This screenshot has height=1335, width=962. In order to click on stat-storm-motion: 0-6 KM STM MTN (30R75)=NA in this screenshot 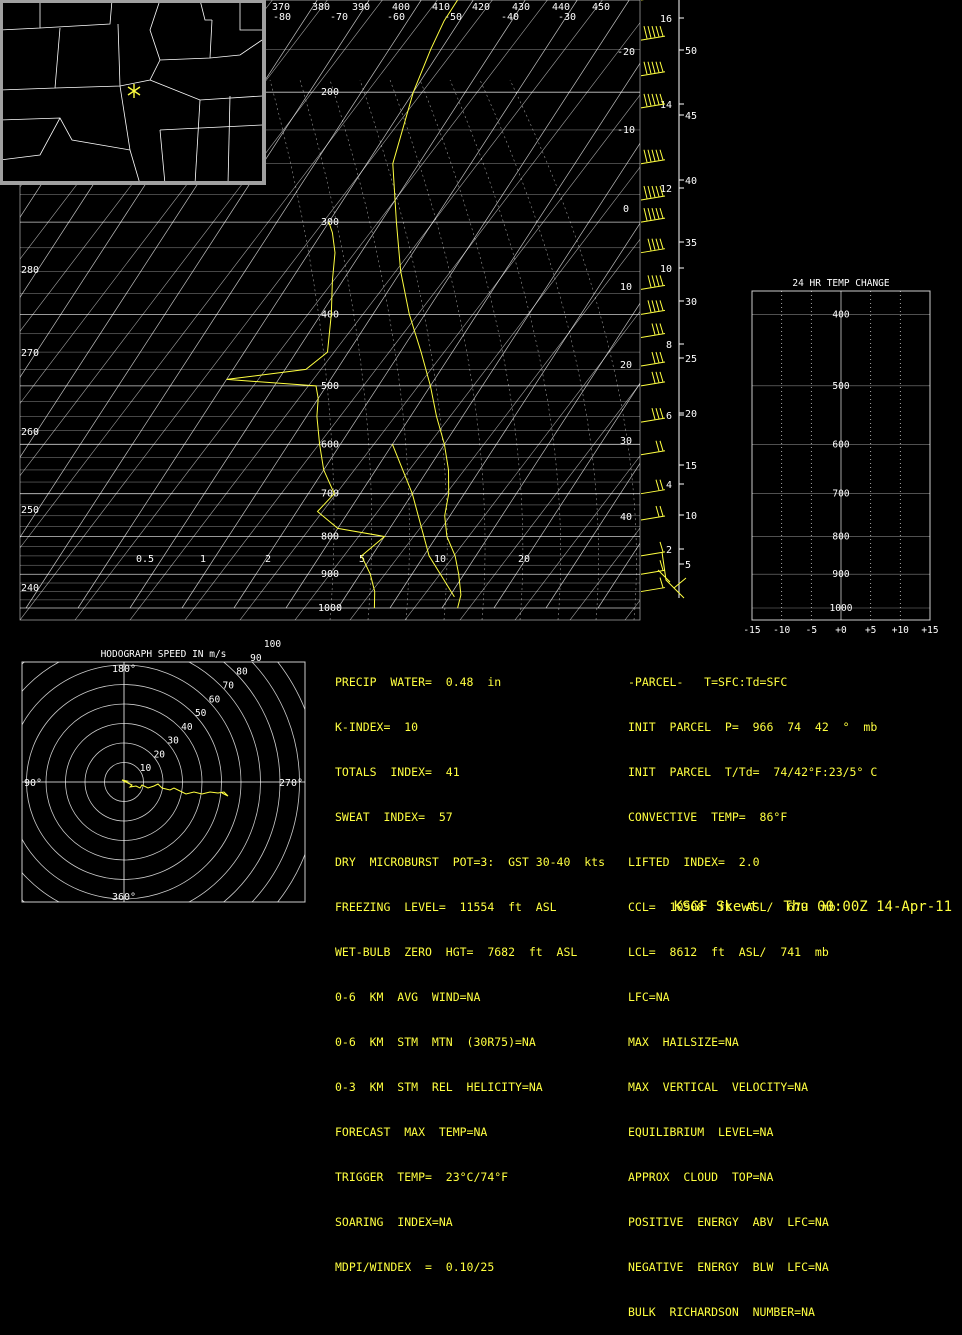, I will do `click(435, 1042)`.